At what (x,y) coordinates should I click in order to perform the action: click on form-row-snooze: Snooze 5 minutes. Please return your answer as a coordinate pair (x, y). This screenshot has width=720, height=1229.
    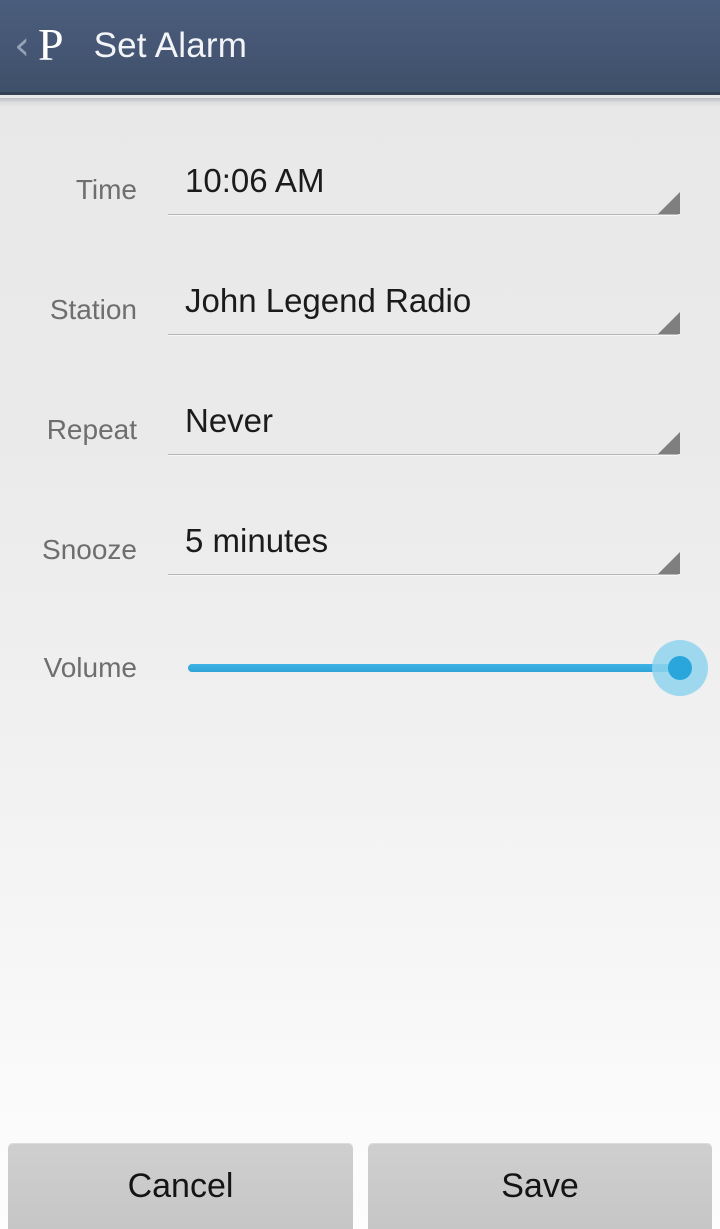
    Looking at the image, I should click on (360, 528).